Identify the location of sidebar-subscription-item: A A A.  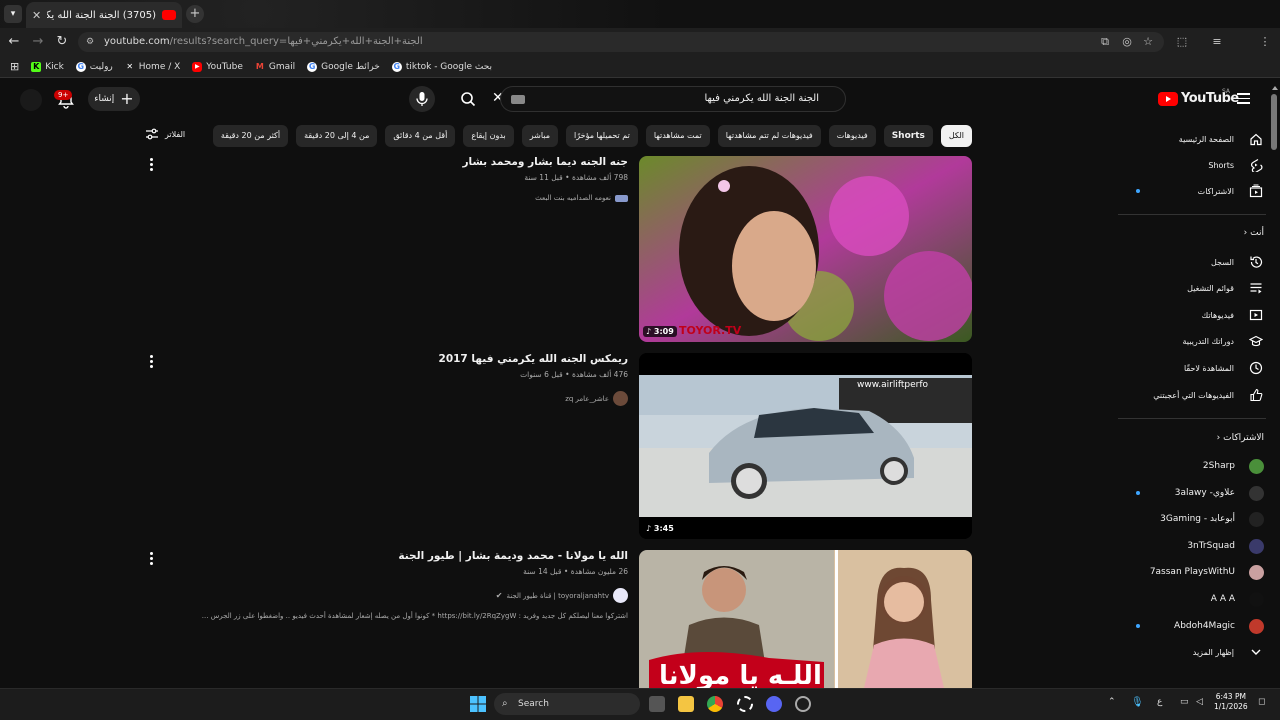
(1192, 599).